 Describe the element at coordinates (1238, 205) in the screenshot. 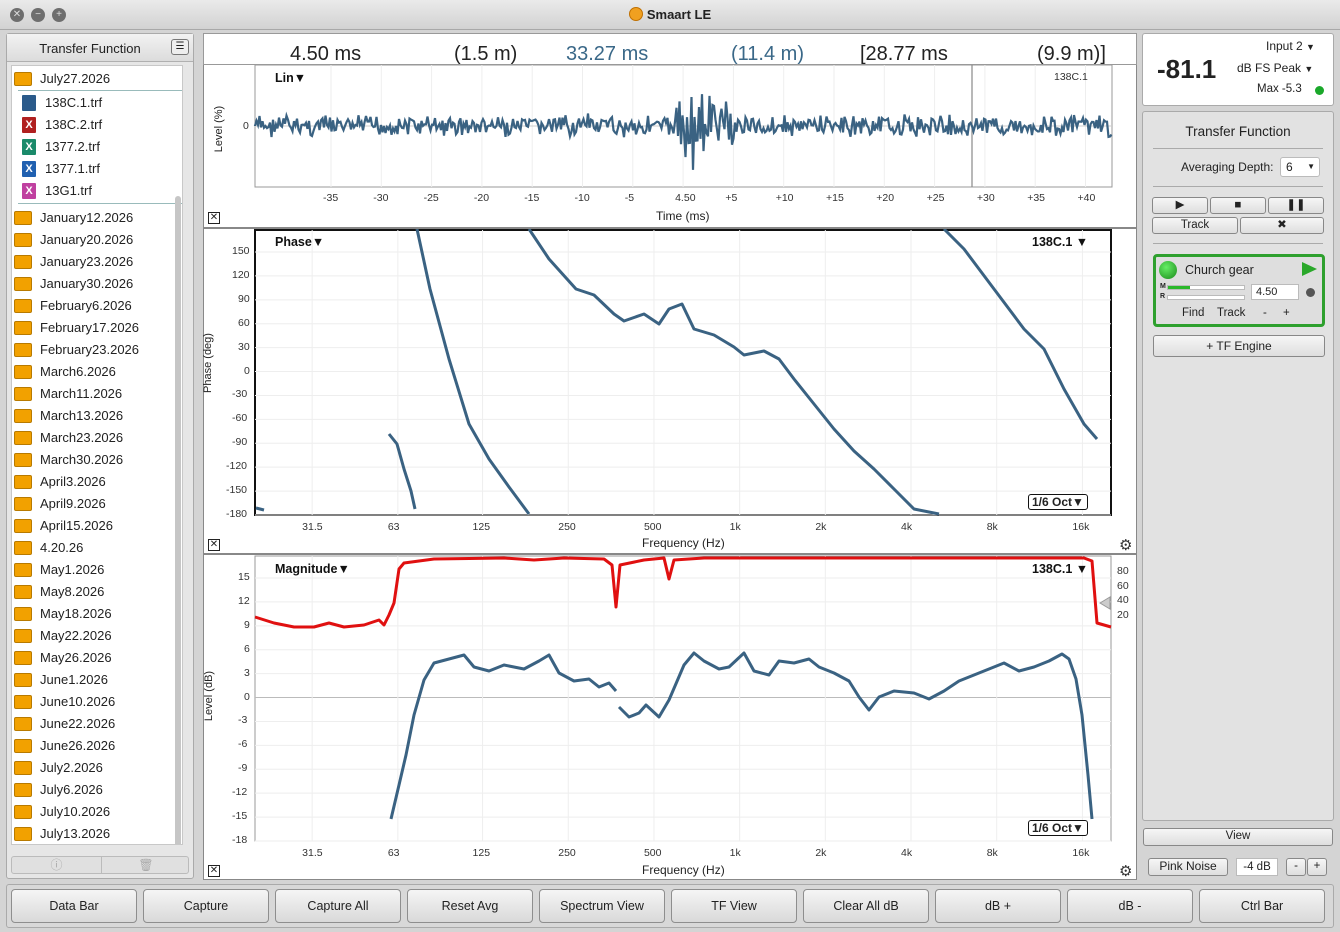

I see `stop-button: ■` at that location.